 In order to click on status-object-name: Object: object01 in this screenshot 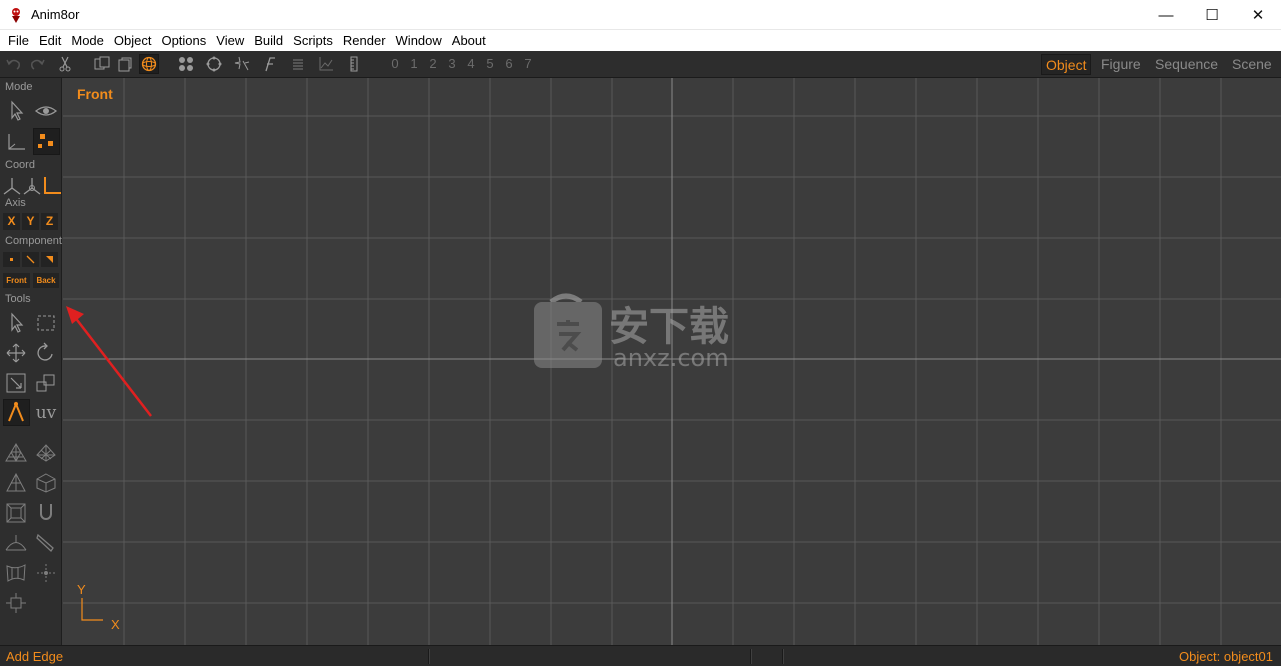, I will do `click(1226, 656)`.